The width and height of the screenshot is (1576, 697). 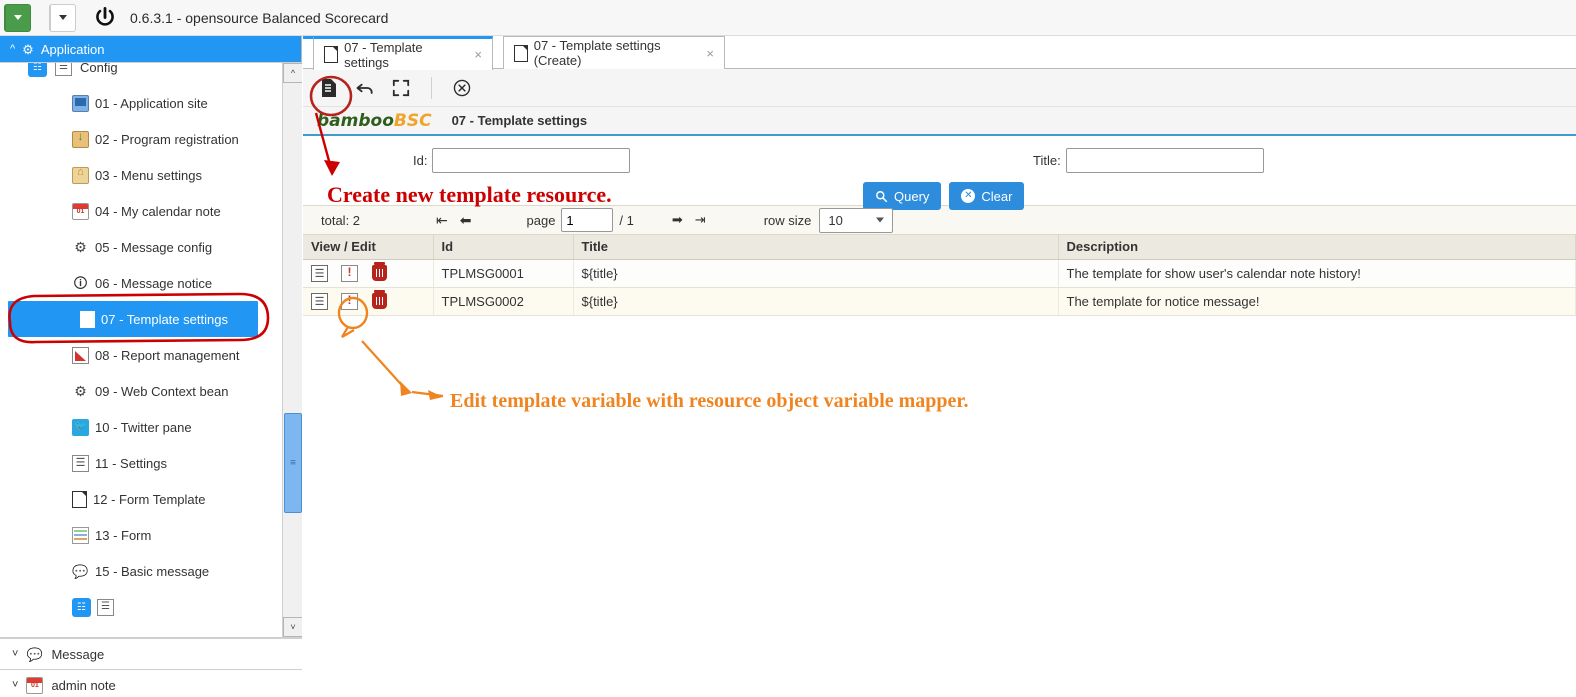 I want to click on help-button: Help, so click(x=812, y=37).